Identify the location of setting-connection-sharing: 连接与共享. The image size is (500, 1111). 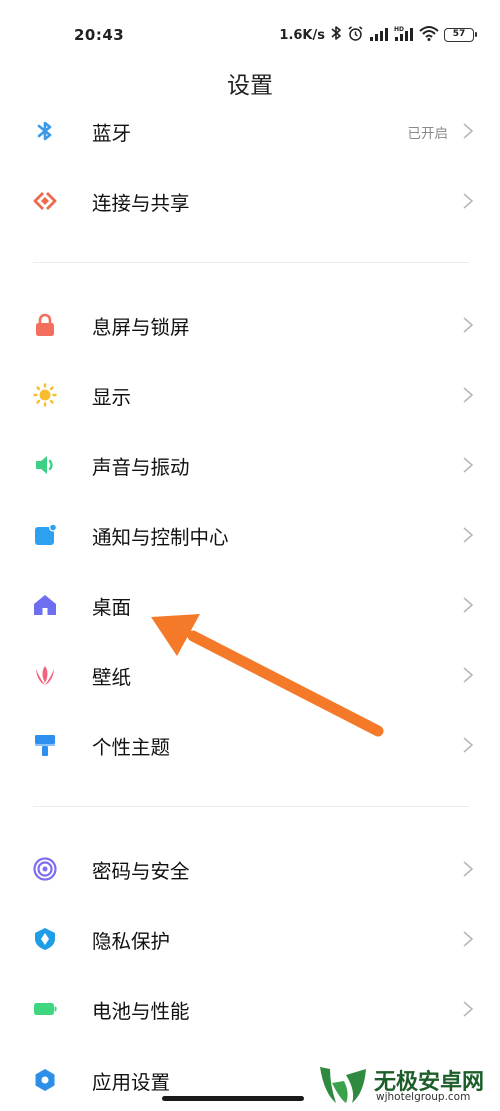
(250, 201).